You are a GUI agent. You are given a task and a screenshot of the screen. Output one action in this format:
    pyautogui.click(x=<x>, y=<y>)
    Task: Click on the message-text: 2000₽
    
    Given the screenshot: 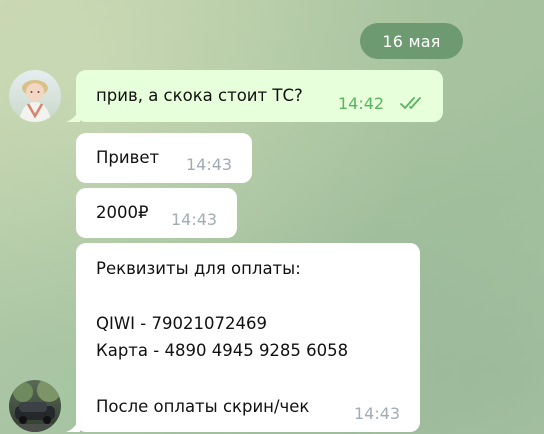 What is the action you would take?
    pyautogui.click(x=122, y=212)
    